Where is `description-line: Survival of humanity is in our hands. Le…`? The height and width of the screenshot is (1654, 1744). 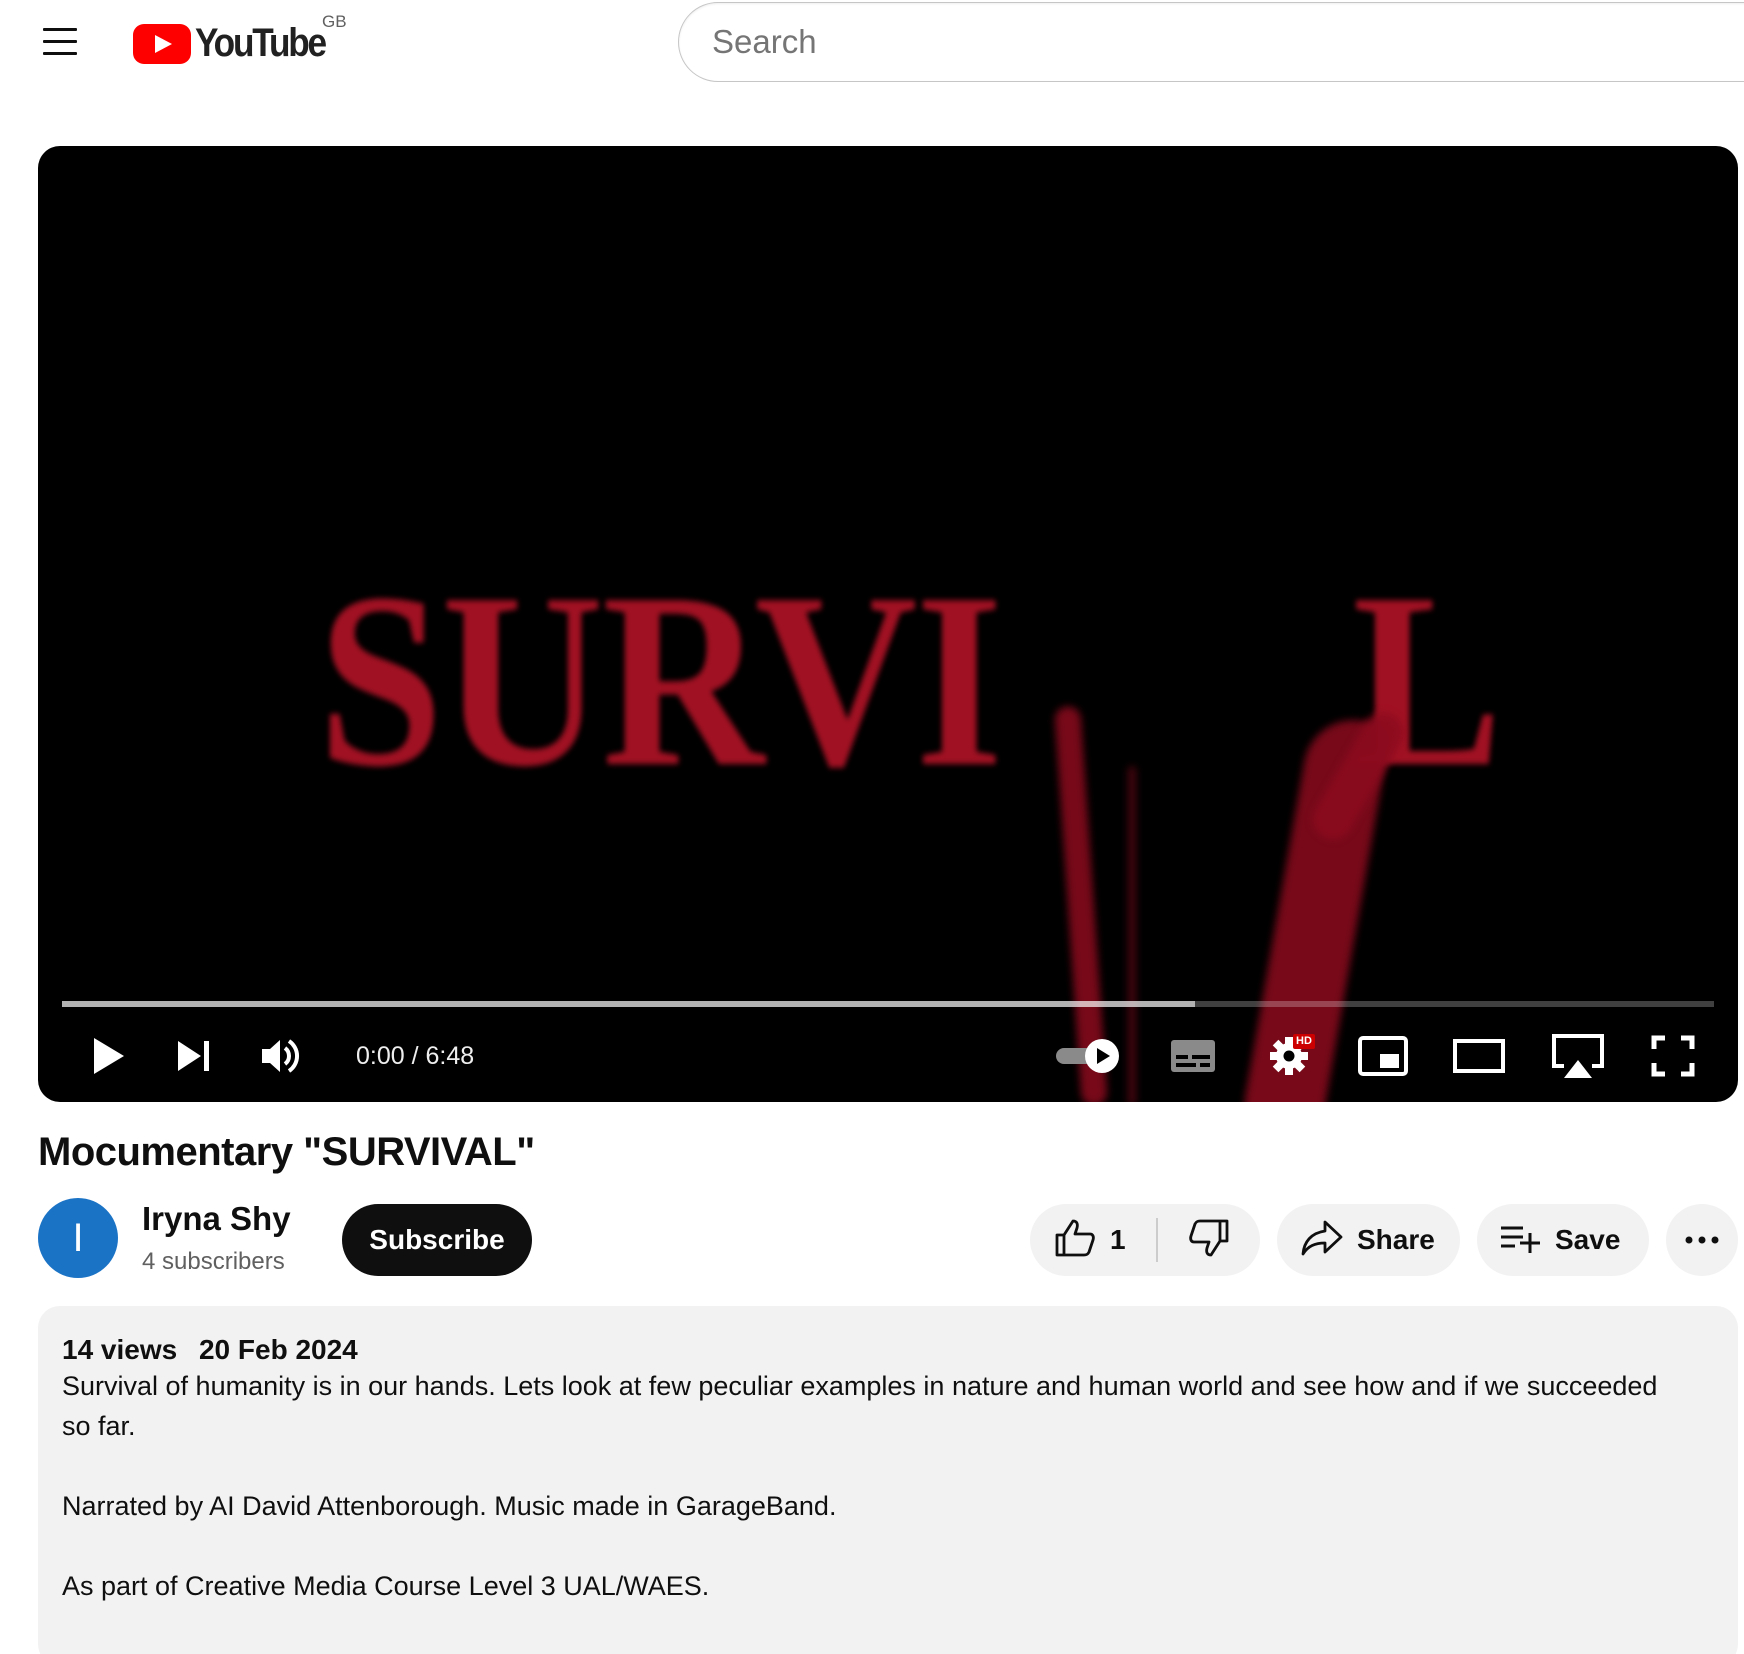
description-line: Survival of humanity is in our hands. Le… is located at coordinates (860, 1386).